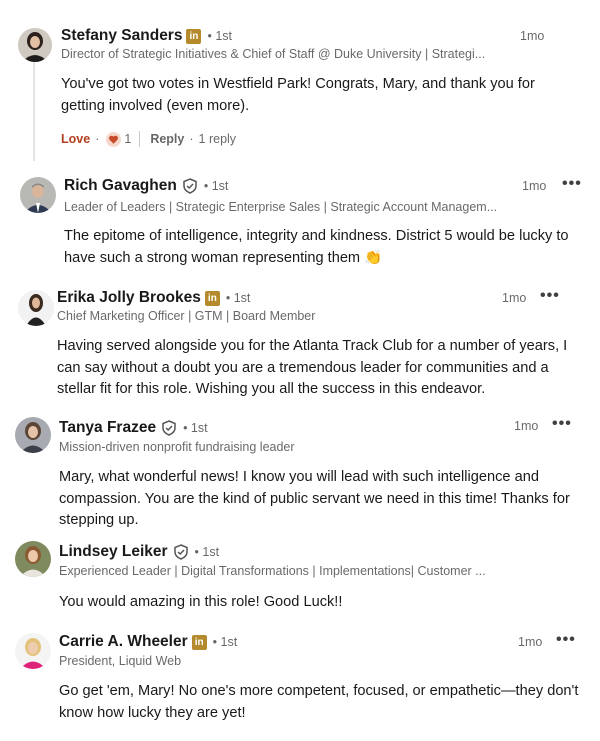 Image resolution: width=600 pixels, height=741 pixels. I want to click on author-line: Rich Gavaghen • 1st, so click(146, 186).